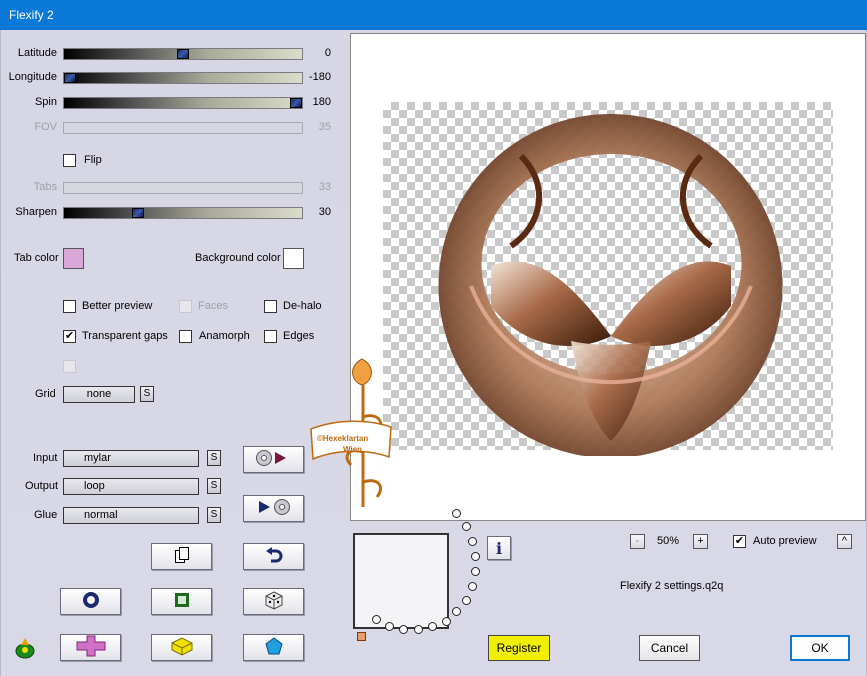  What do you see at coordinates (293, 258) in the screenshot?
I see `background-color-swatch` at bounding box center [293, 258].